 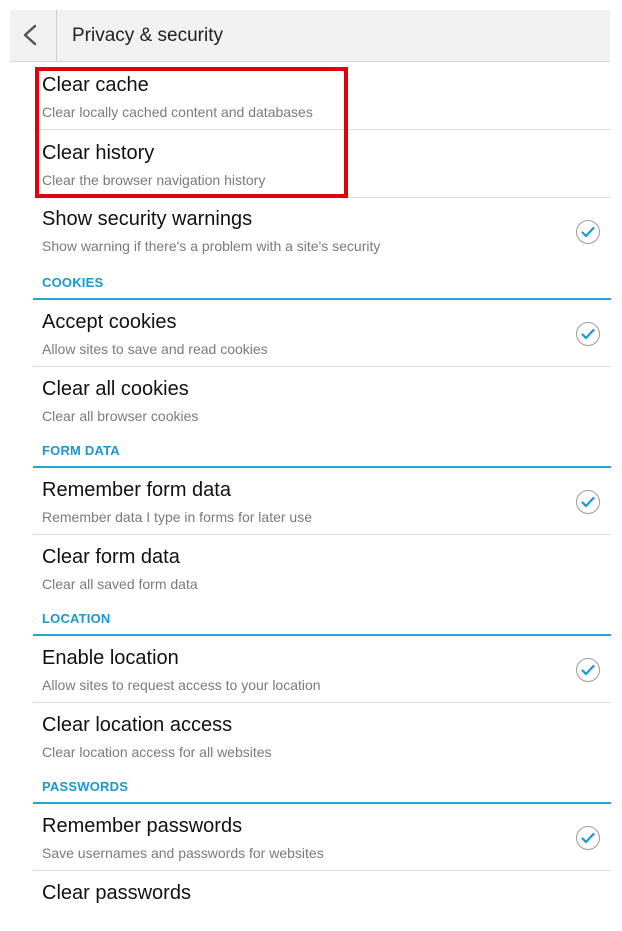 I want to click on section-header-cookies: COOKIES, so click(x=322, y=283).